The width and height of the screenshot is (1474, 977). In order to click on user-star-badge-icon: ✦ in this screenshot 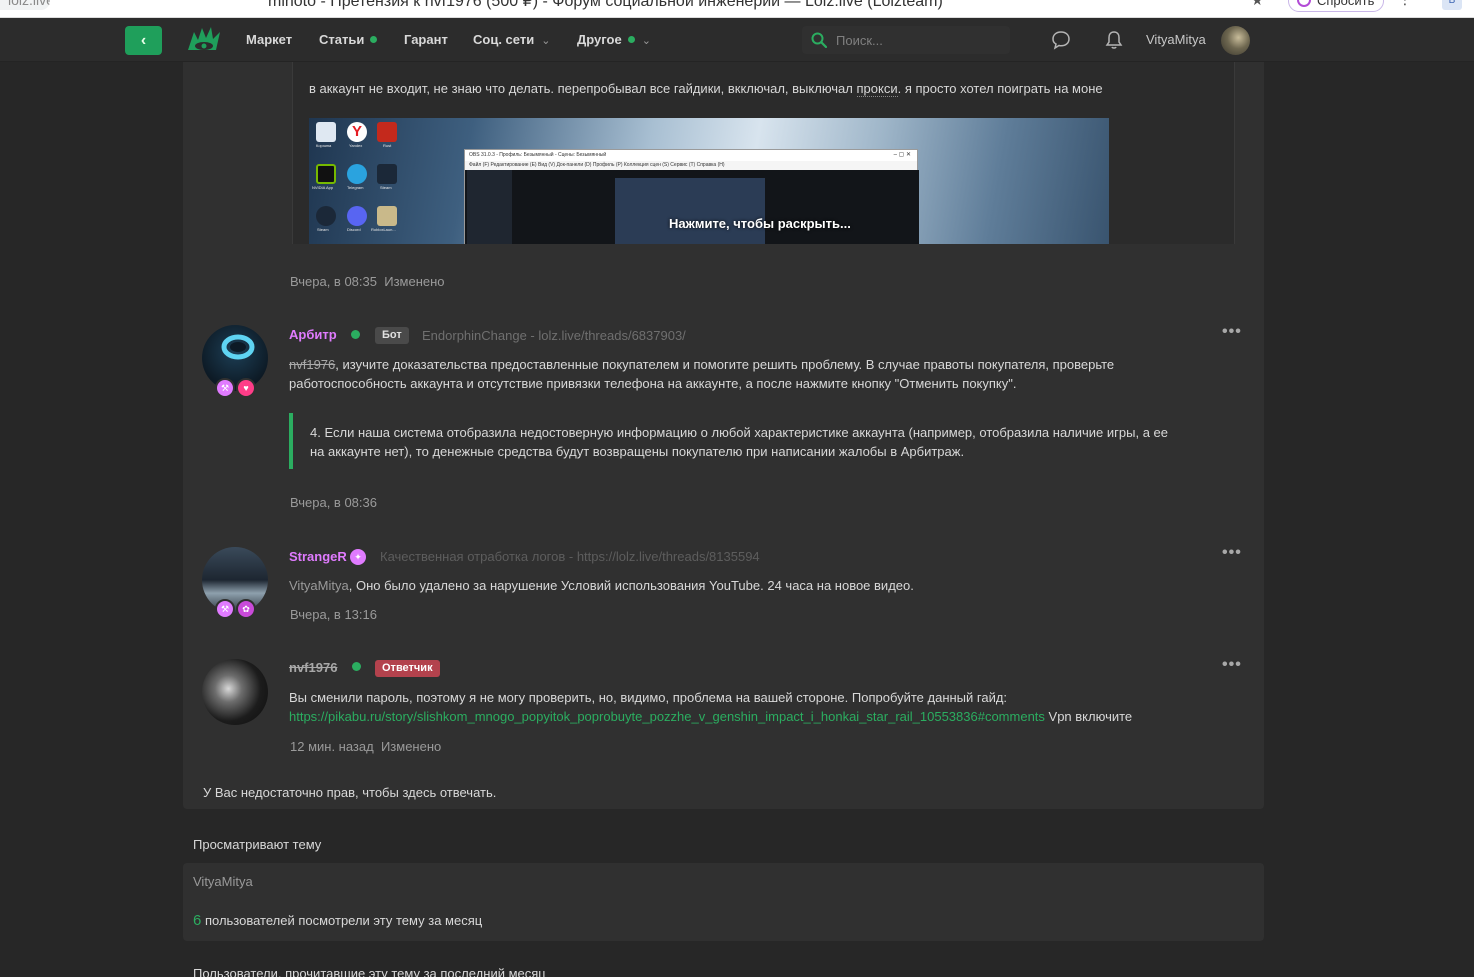, I will do `click(358, 557)`.